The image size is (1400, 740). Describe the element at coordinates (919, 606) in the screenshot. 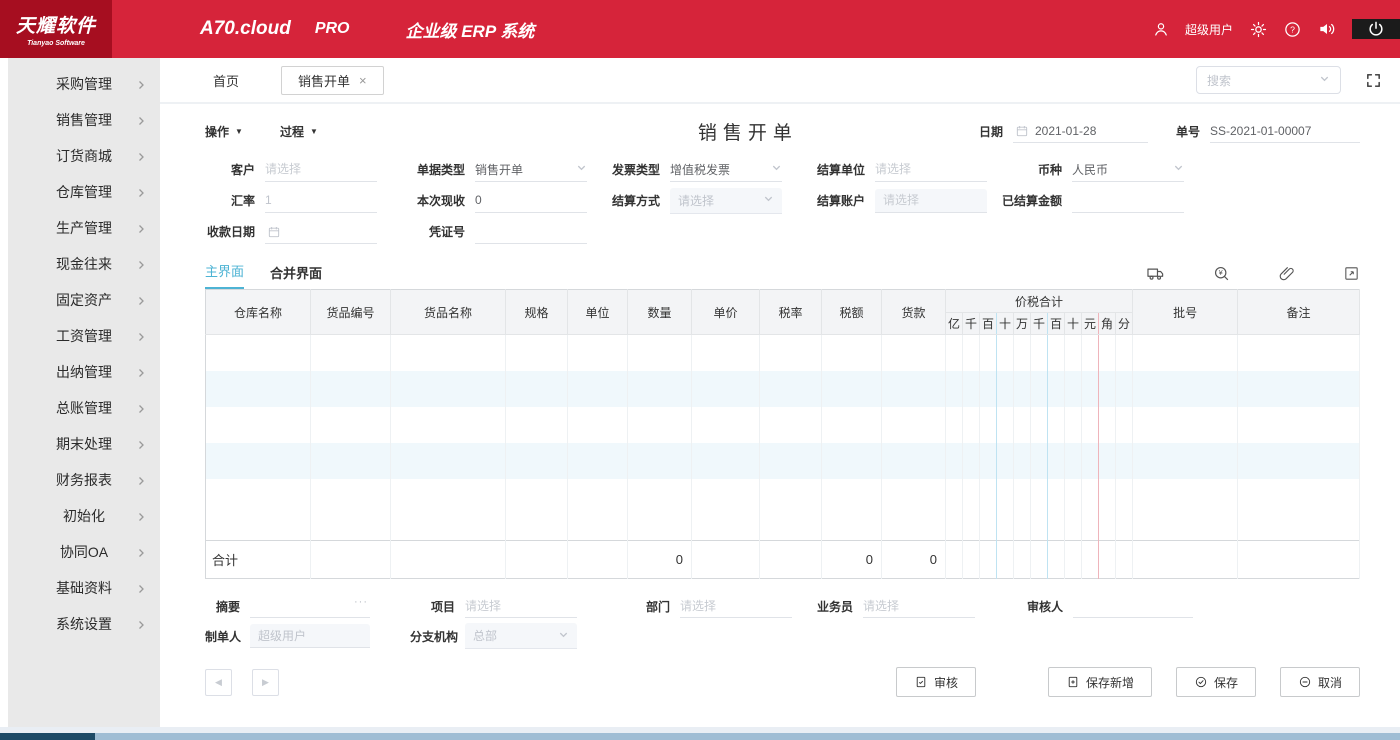

I see `salesman-field` at that location.